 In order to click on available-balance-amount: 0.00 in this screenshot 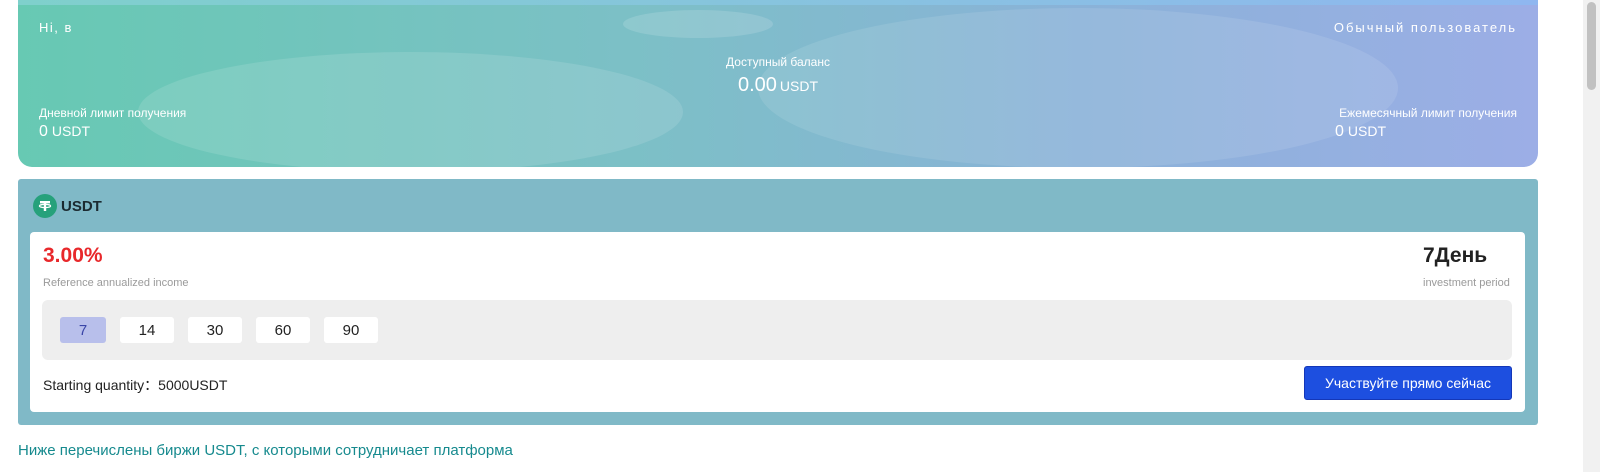, I will do `click(757, 85)`.